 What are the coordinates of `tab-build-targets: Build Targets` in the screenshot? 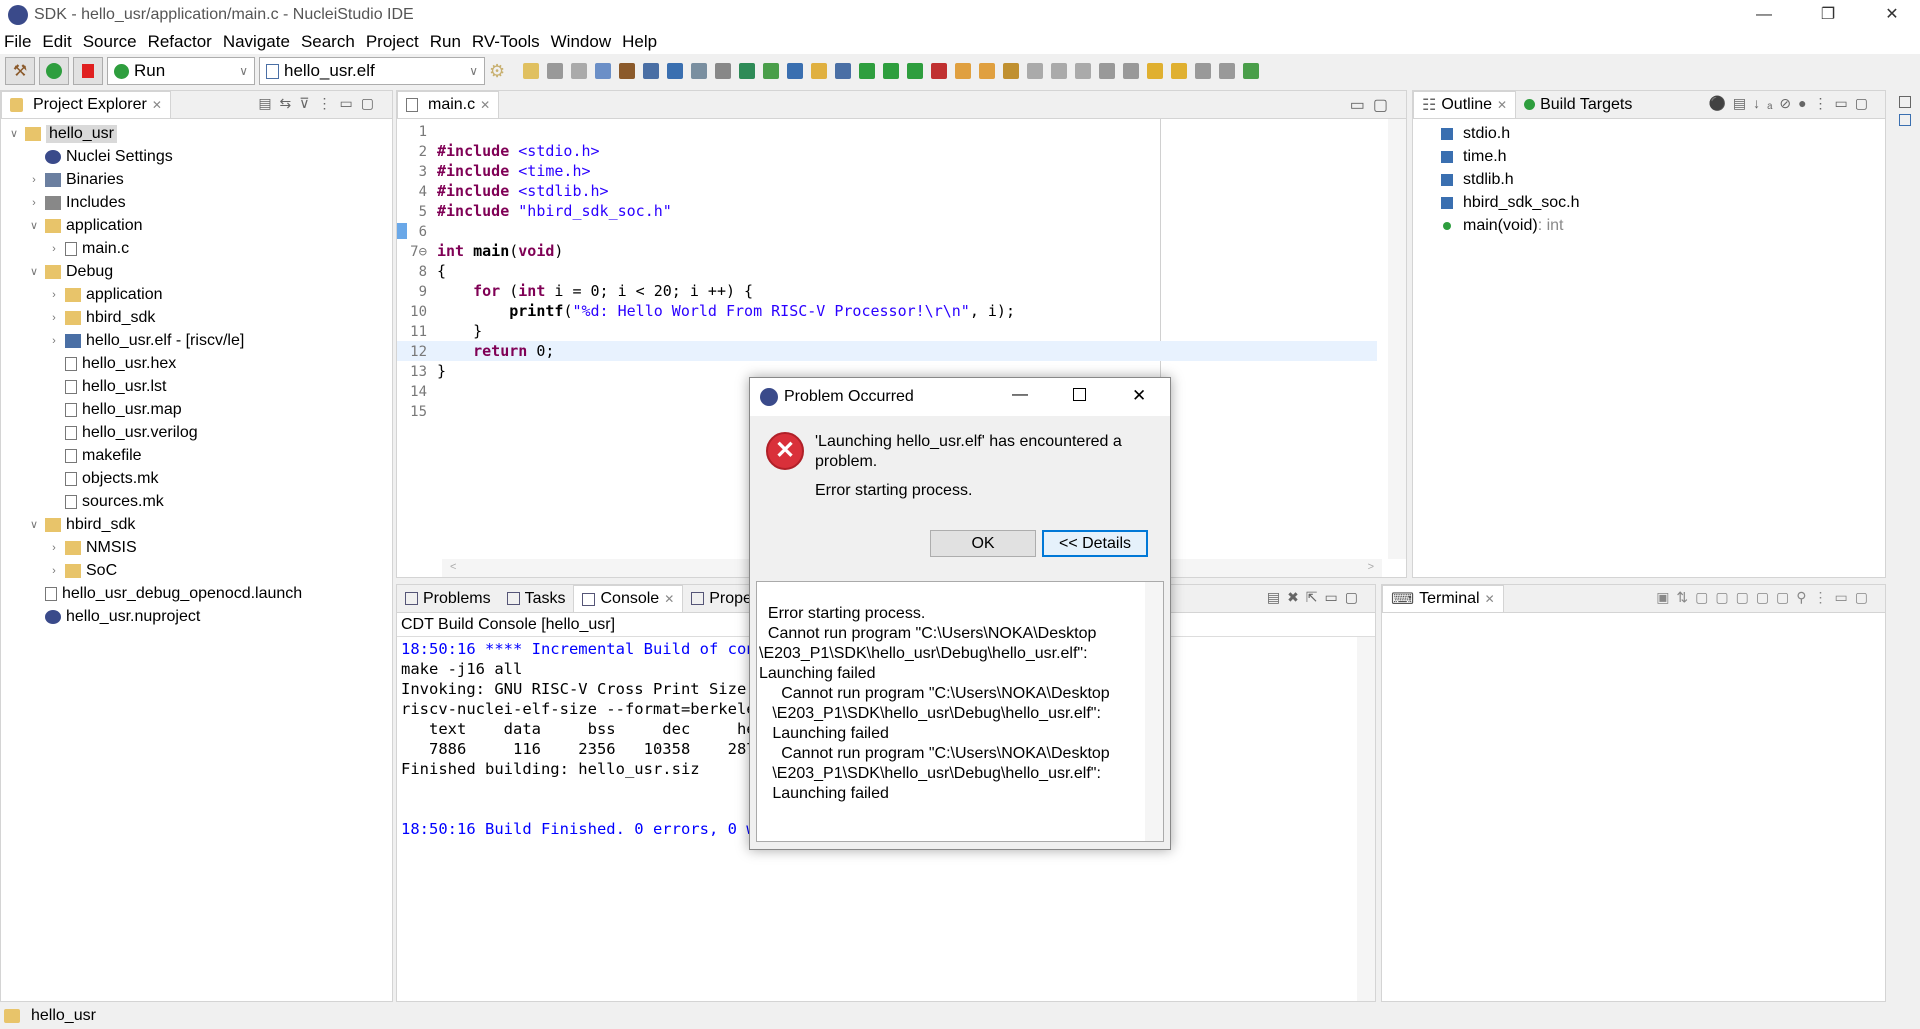 It's located at (1578, 104).